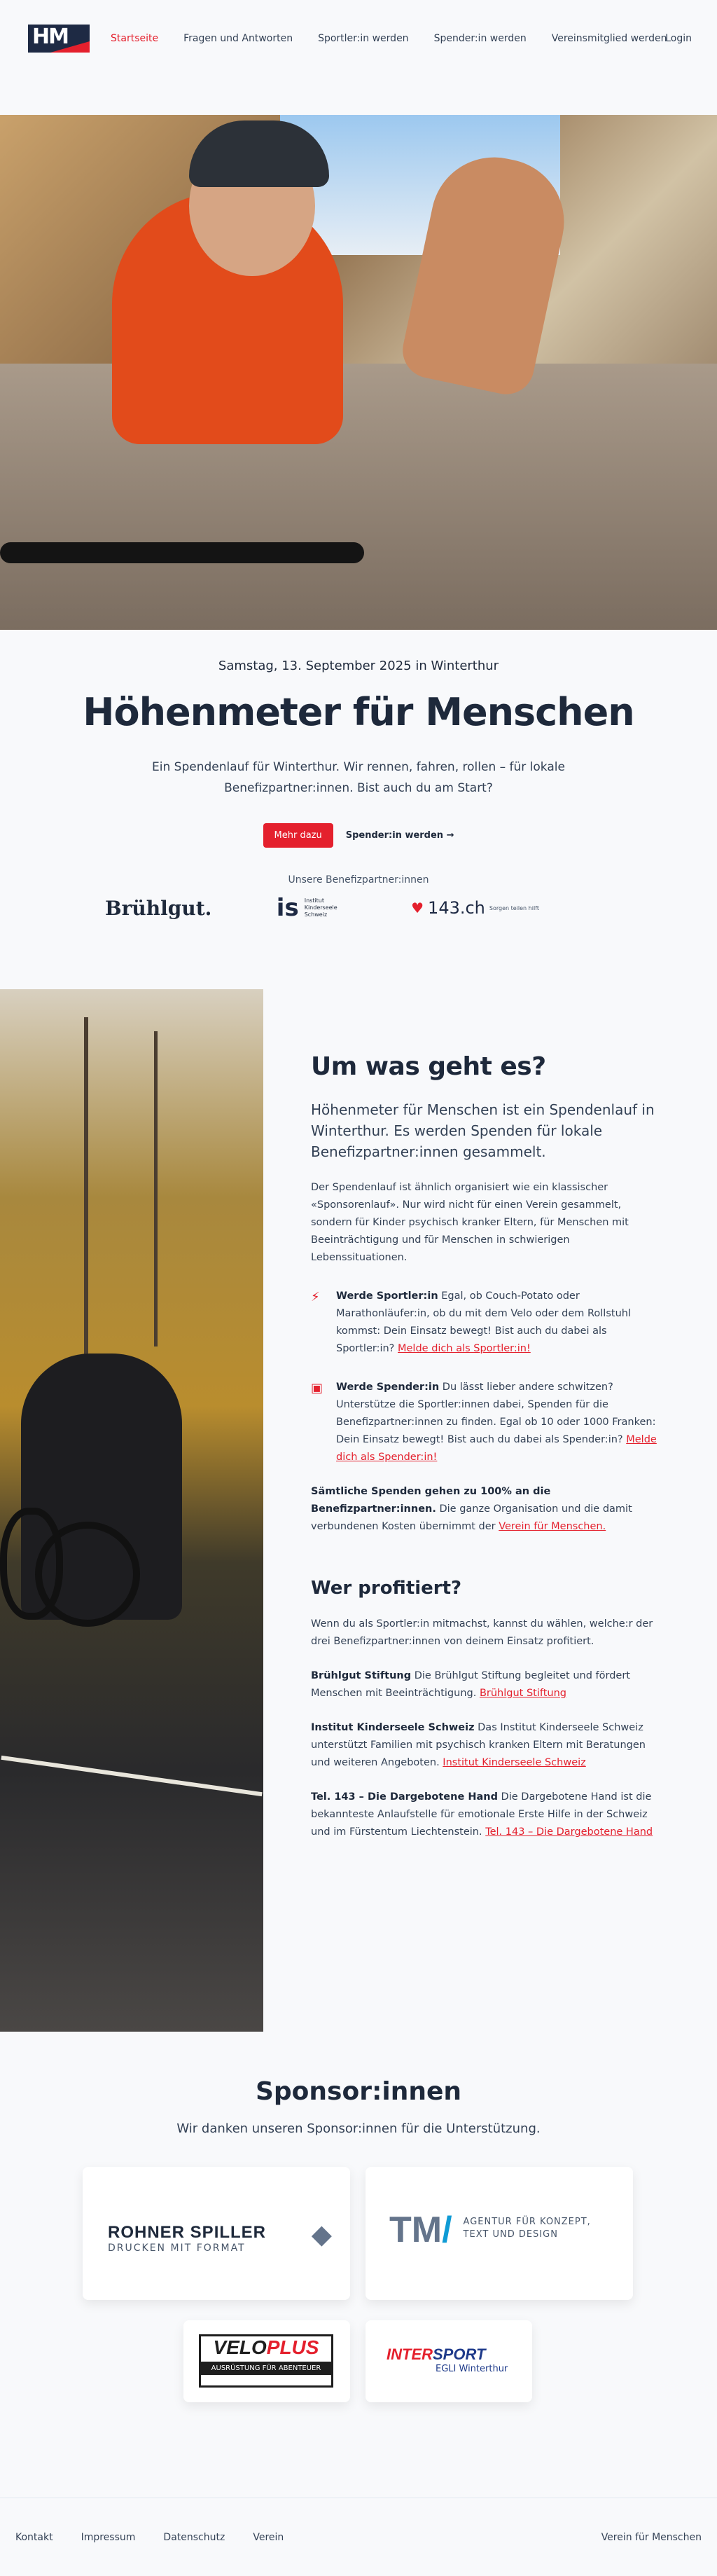 This screenshot has height=2576, width=717. Describe the element at coordinates (388, 1387) in the screenshot. I see `spender-title: Werde Spender:in` at that location.